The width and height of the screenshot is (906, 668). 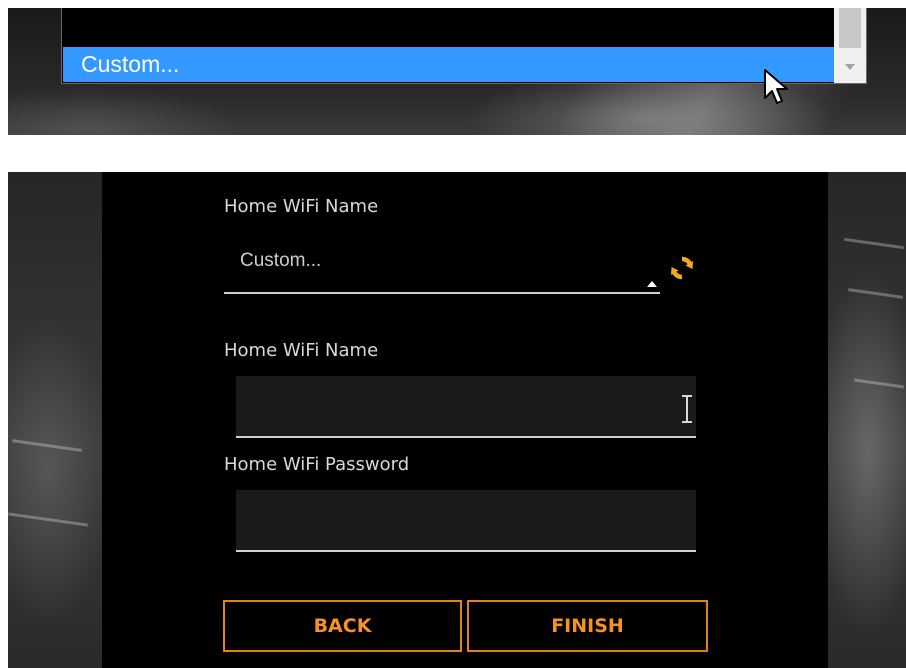 I want to click on refresh-icon, so click(x=682, y=268).